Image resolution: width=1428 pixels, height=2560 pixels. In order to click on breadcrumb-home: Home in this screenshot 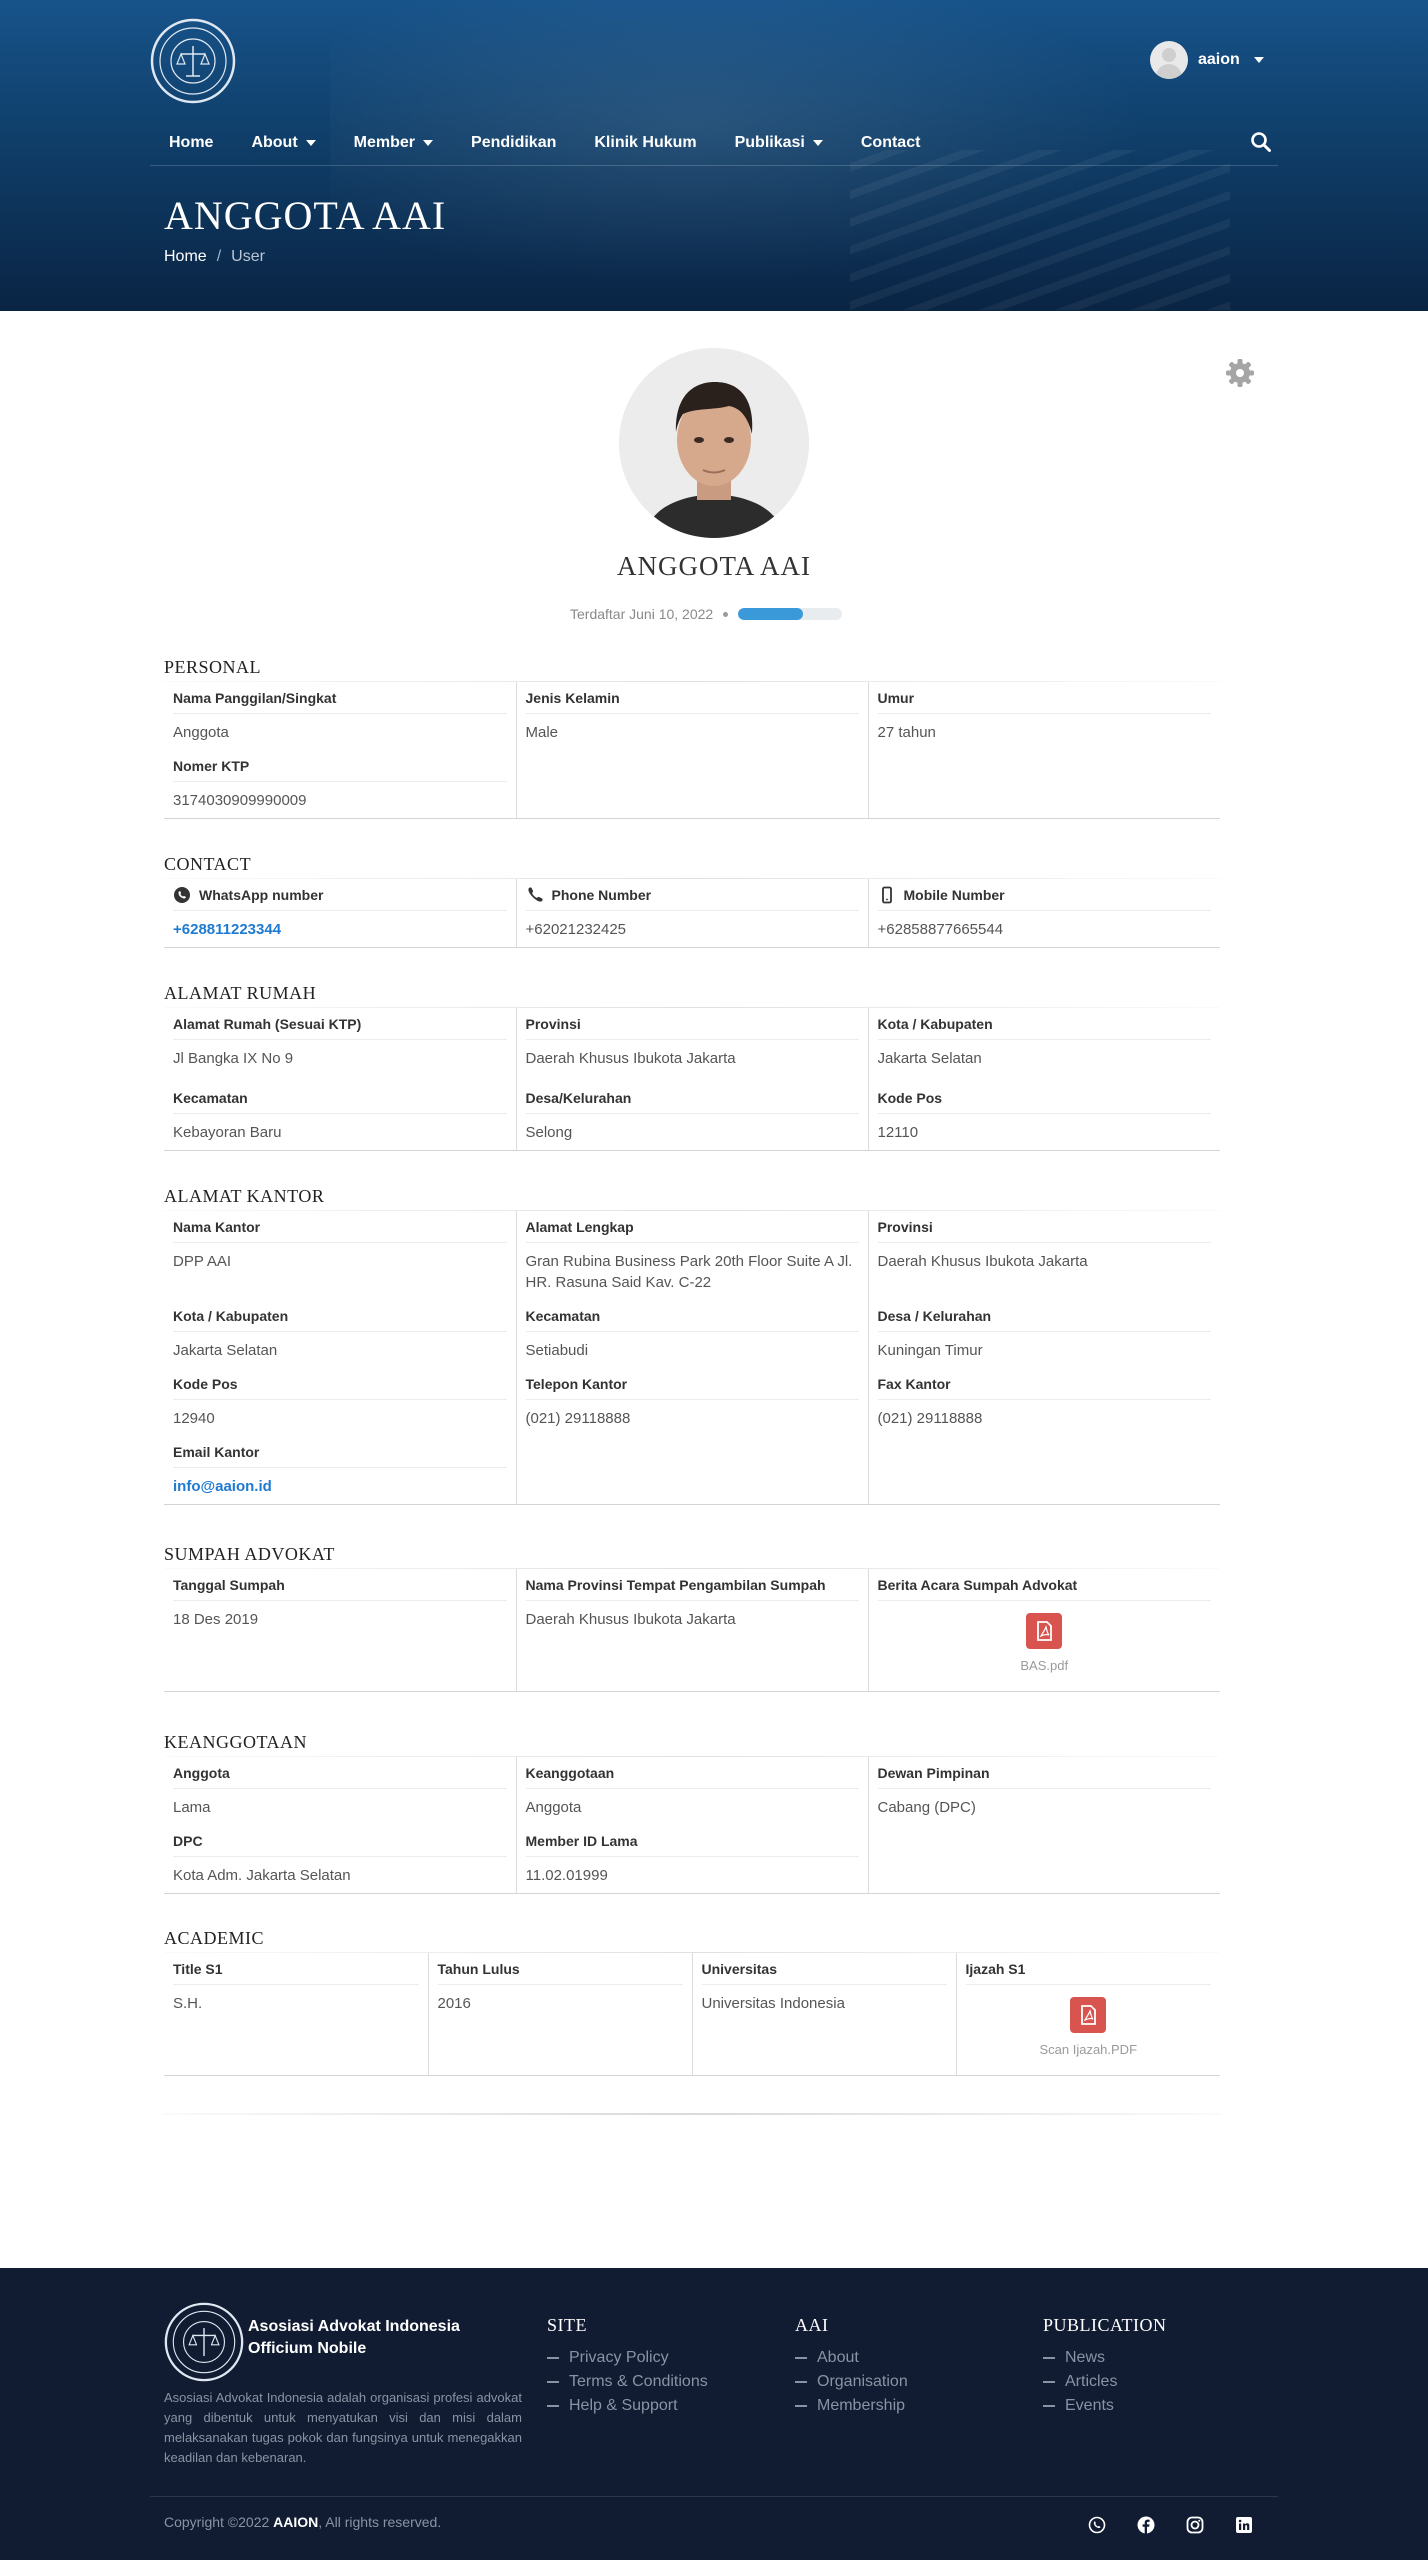, I will do `click(185, 257)`.